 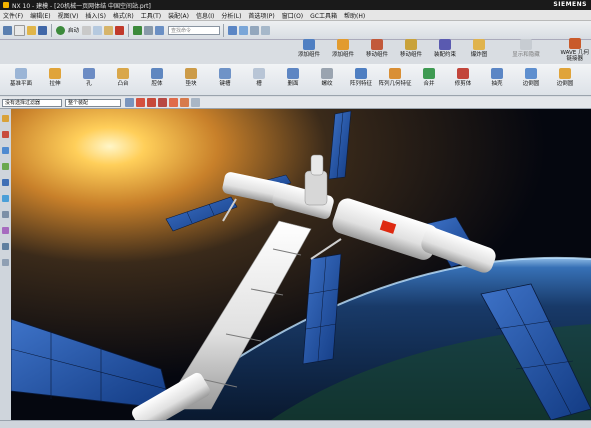 What do you see at coordinates (327, 73) in the screenshot?
I see `thread-icon` at bounding box center [327, 73].